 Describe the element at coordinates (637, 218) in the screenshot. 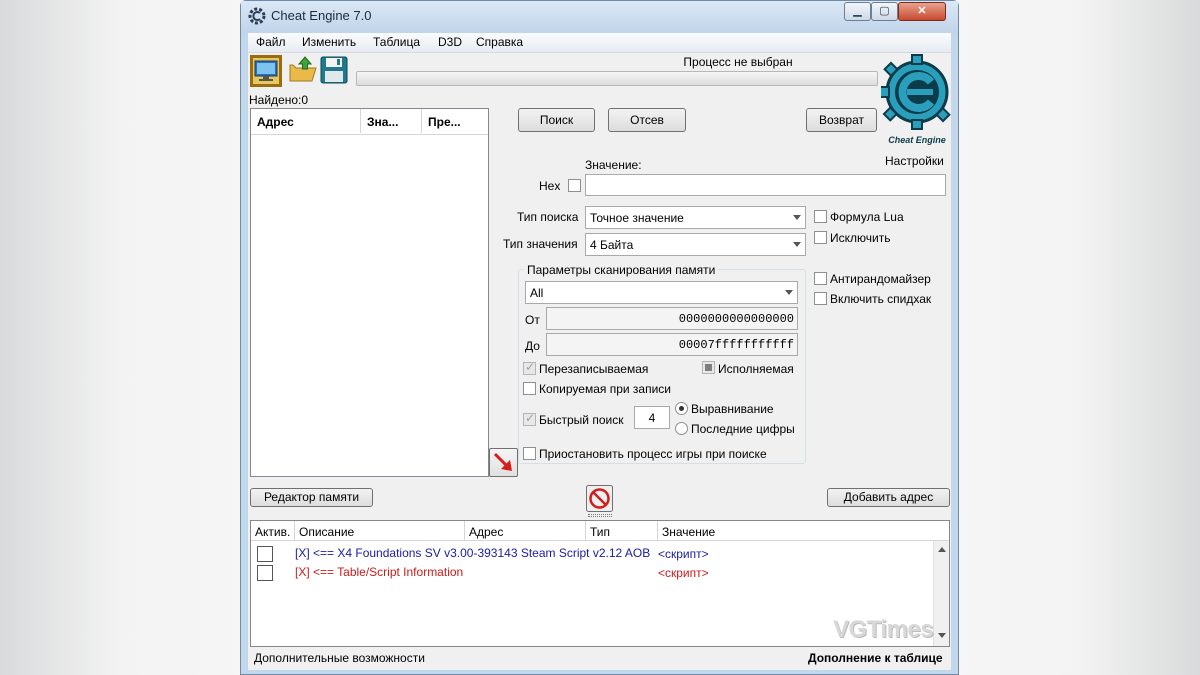

I see `scan-type-value: Точное значение` at that location.